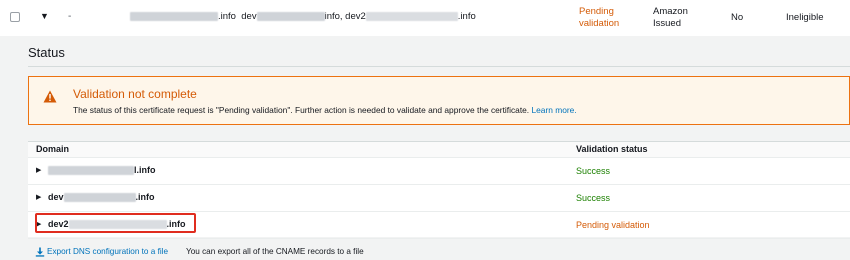  I want to click on warning-icon, so click(50, 96).